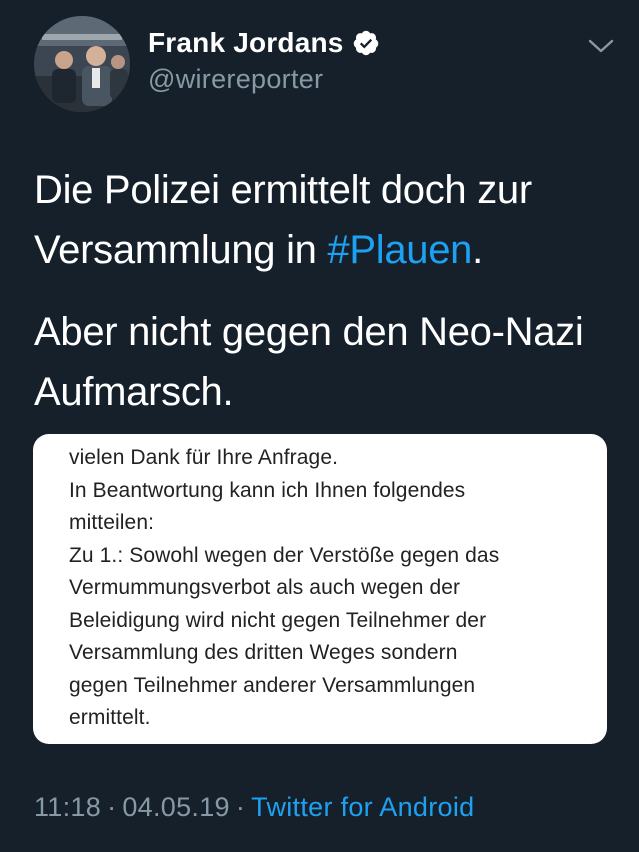 Image resolution: width=639 pixels, height=852 pixels. What do you see at coordinates (67, 807) in the screenshot?
I see `tweet-time: 11:18` at bounding box center [67, 807].